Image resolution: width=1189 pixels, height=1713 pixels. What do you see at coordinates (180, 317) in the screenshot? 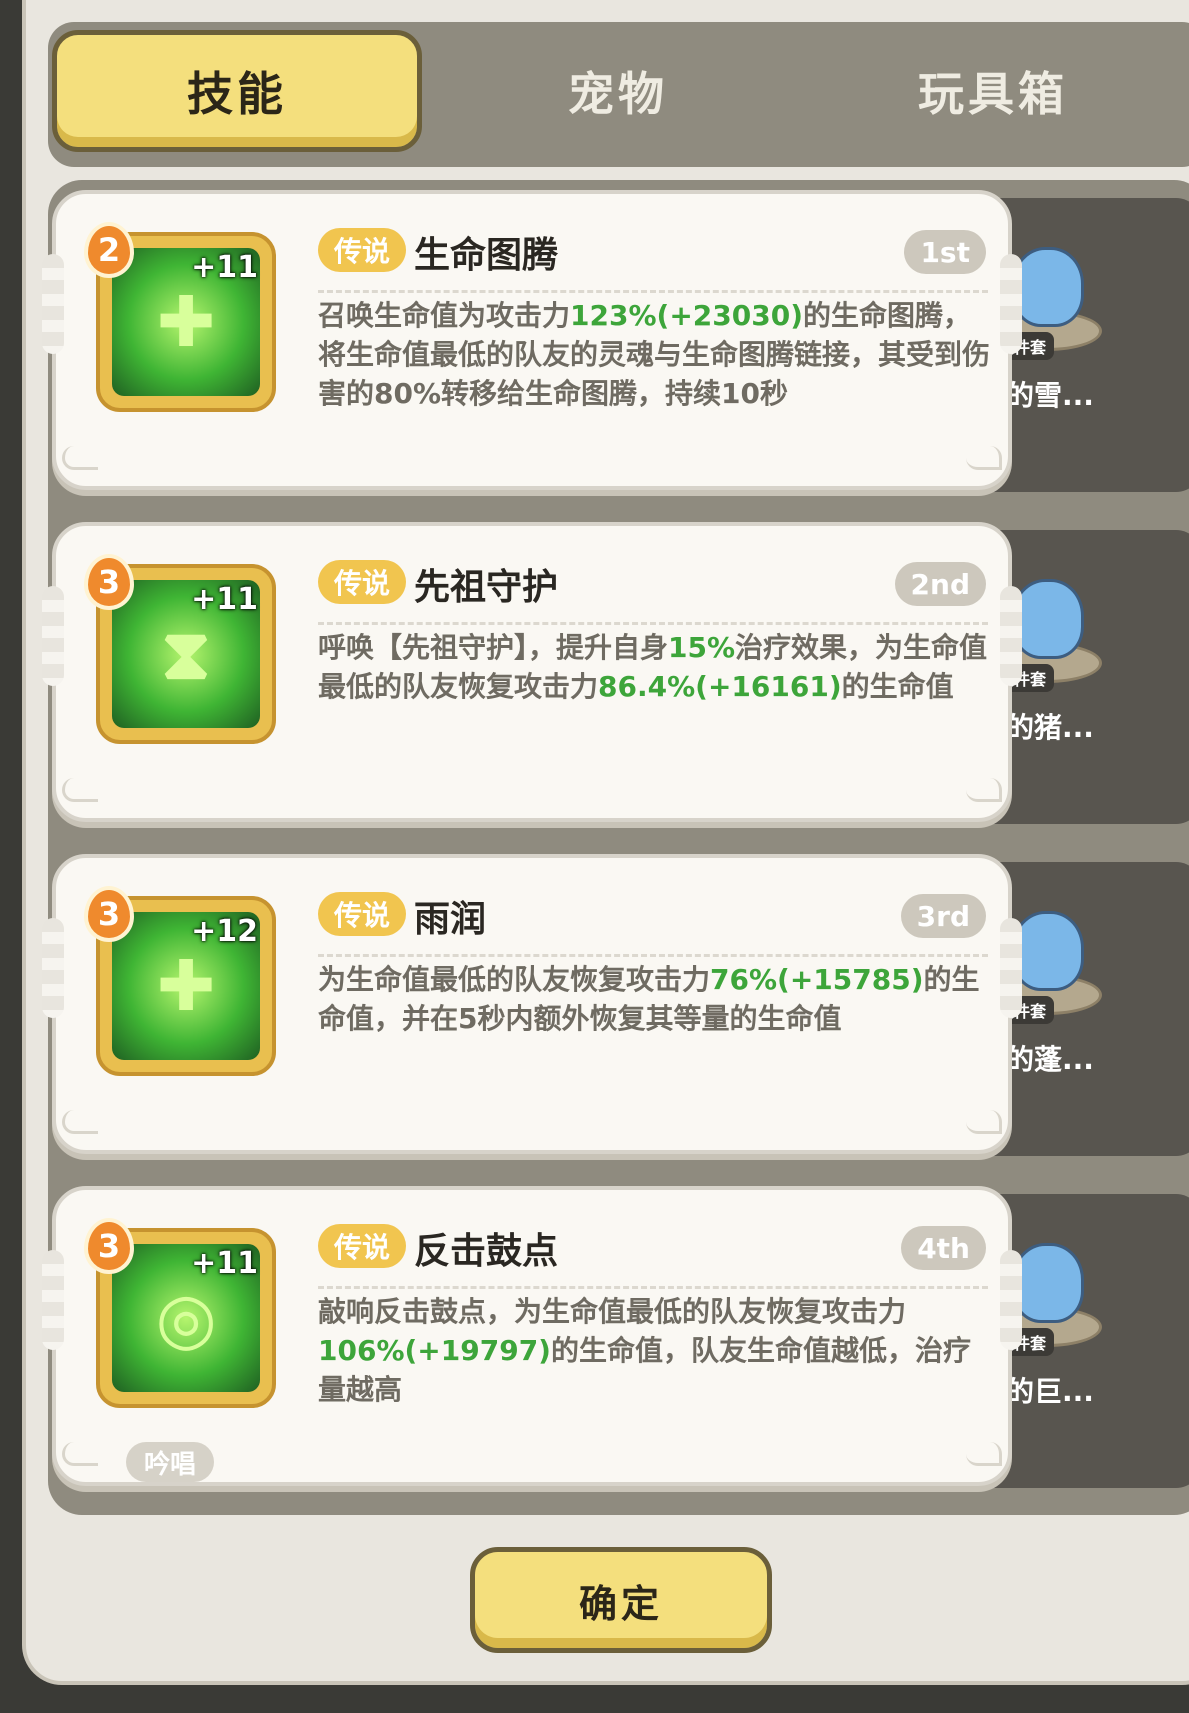
I see `skill-icon: ✚ 2 +11` at bounding box center [180, 317].